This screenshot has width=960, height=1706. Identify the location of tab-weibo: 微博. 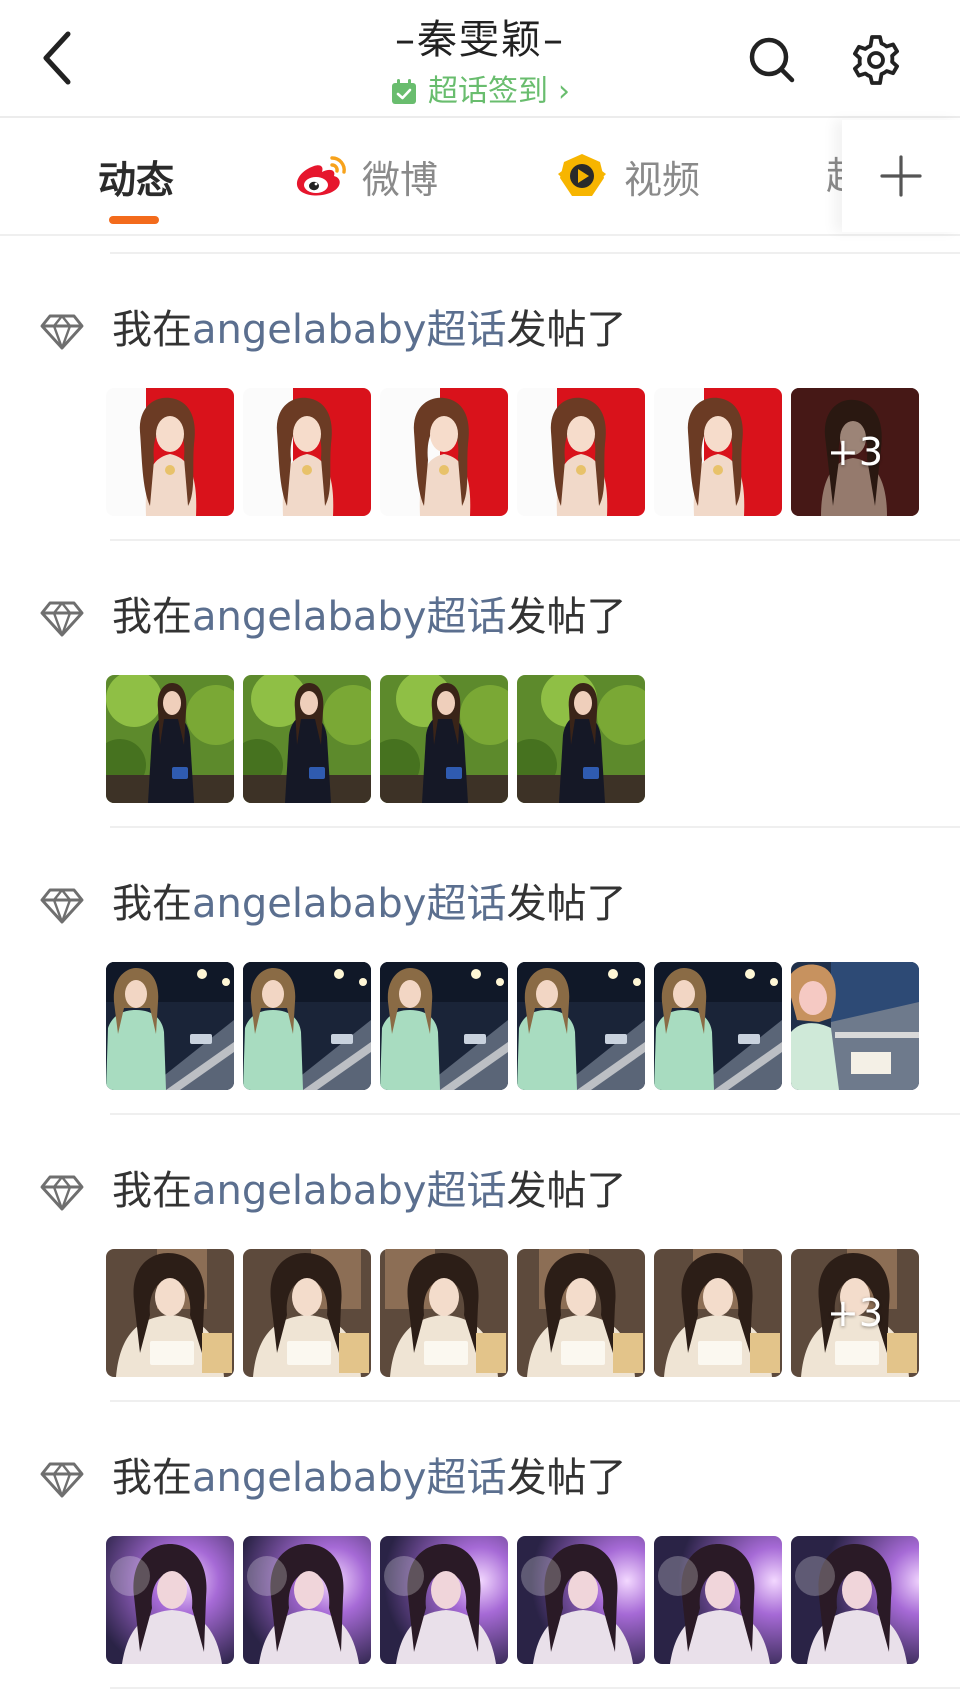
(365, 176).